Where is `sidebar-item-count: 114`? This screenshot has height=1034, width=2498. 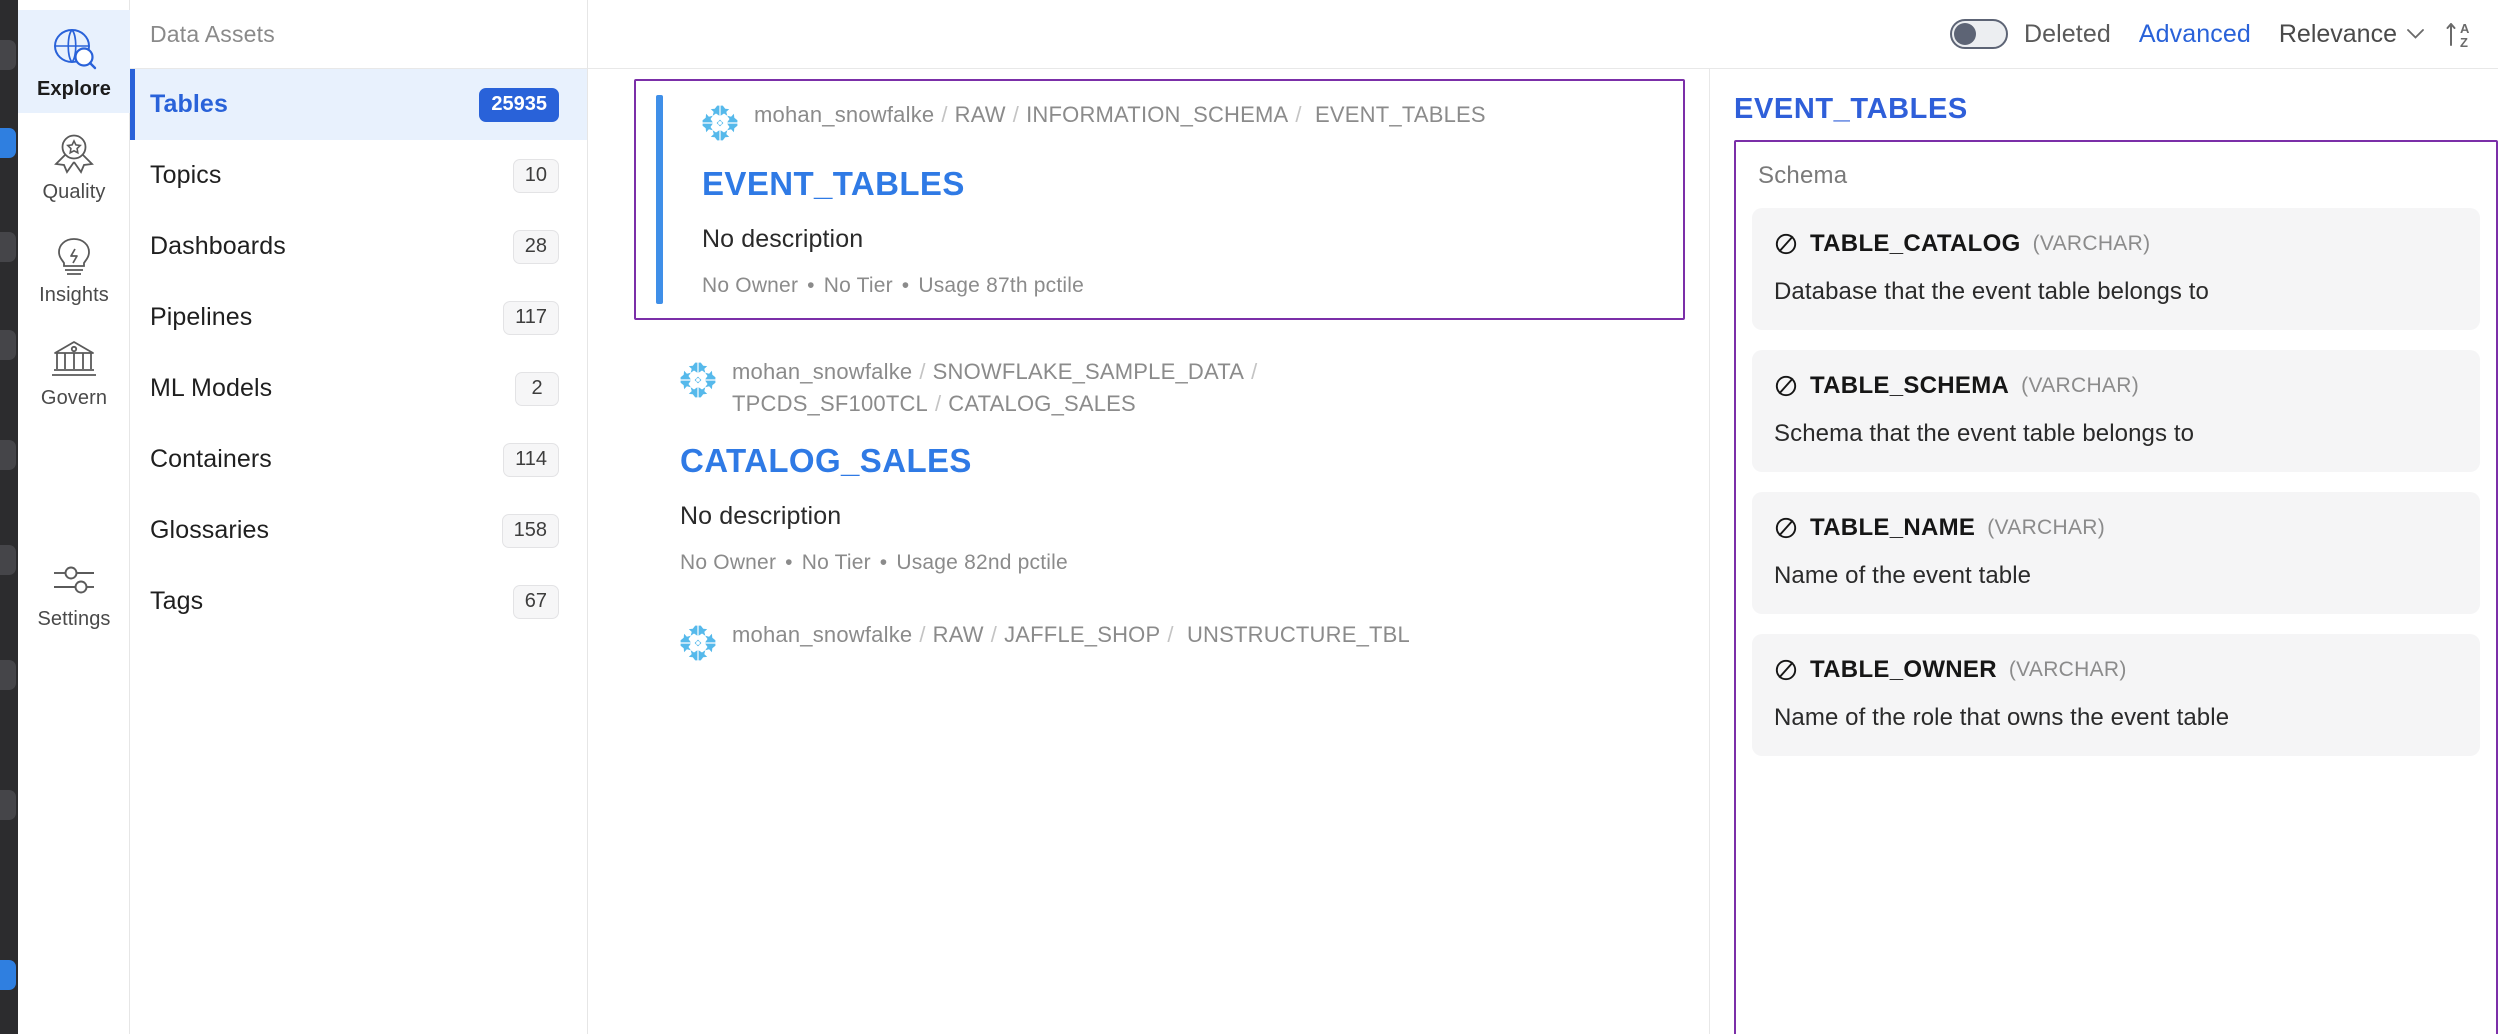 sidebar-item-count: 114 is located at coordinates (531, 459).